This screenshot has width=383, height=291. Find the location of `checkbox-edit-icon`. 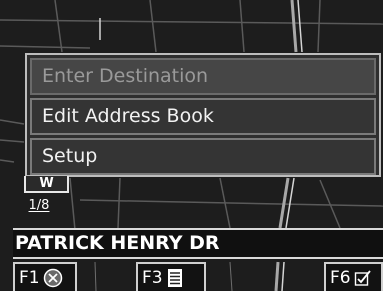

checkbox-edit-icon is located at coordinates (363, 278).